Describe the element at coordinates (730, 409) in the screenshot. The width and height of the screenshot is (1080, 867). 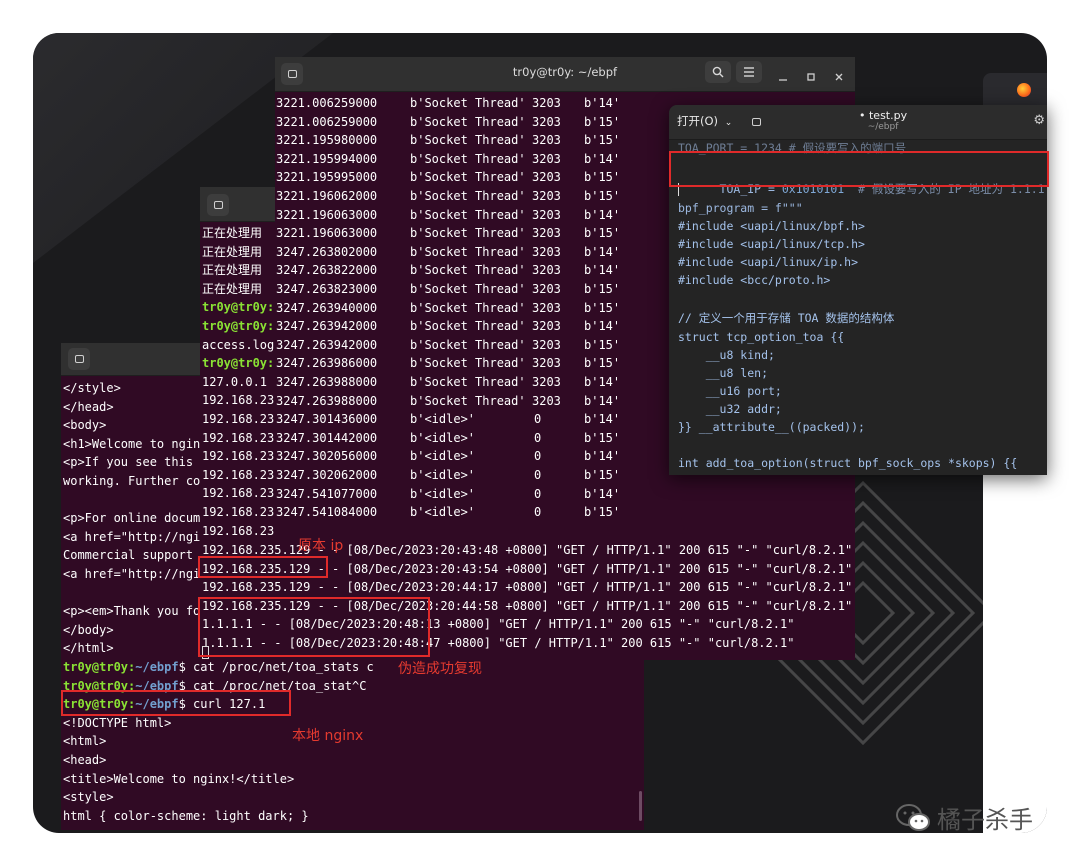
I see `code-line: __u32 addr;` at that location.